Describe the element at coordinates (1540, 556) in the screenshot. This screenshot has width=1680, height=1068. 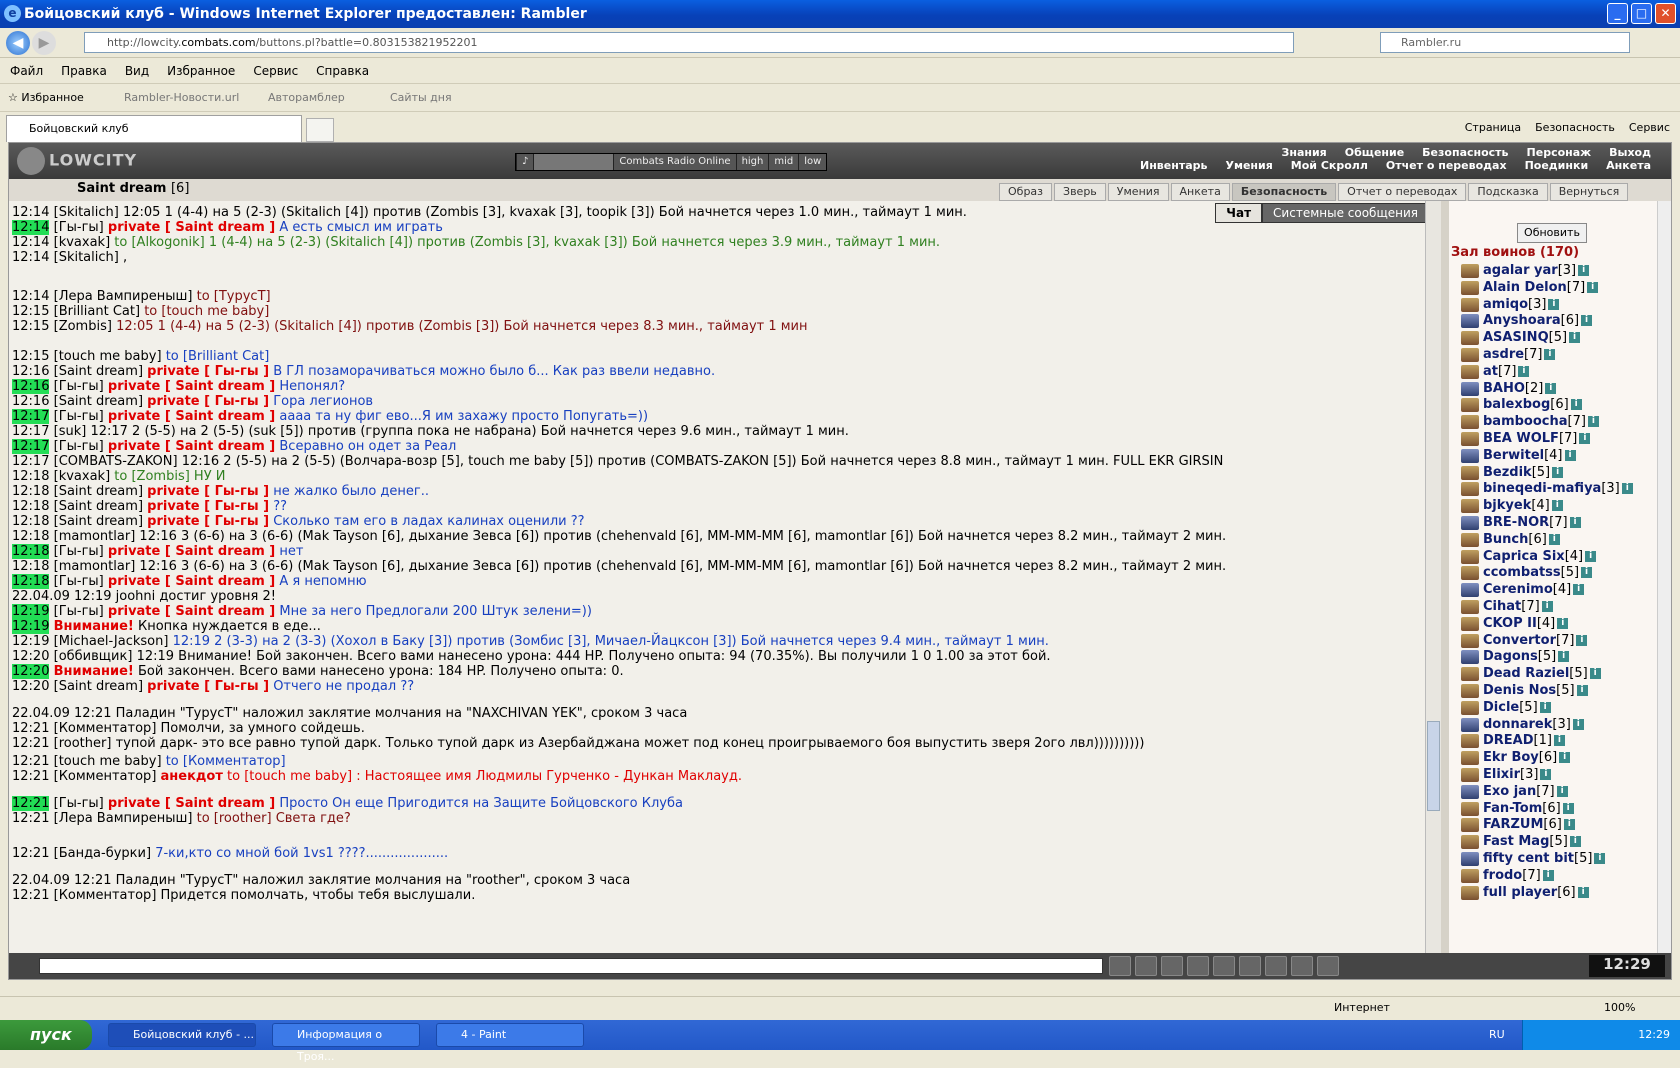
I see `player-item: Caprica Six[4] i` at that location.